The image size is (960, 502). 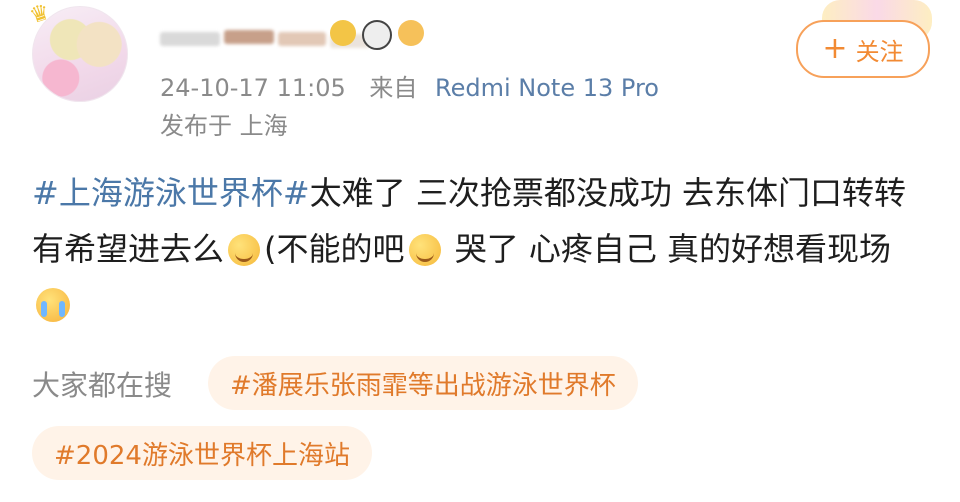 I want to click on vip-badge-icon, so click(x=343, y=33).